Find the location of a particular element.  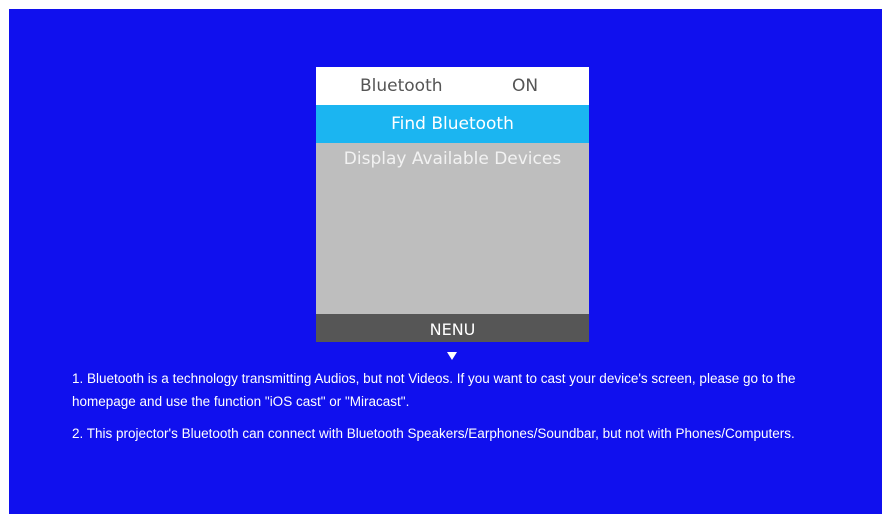

menu-footer-button: NENU is located at coordinates (452, 328).